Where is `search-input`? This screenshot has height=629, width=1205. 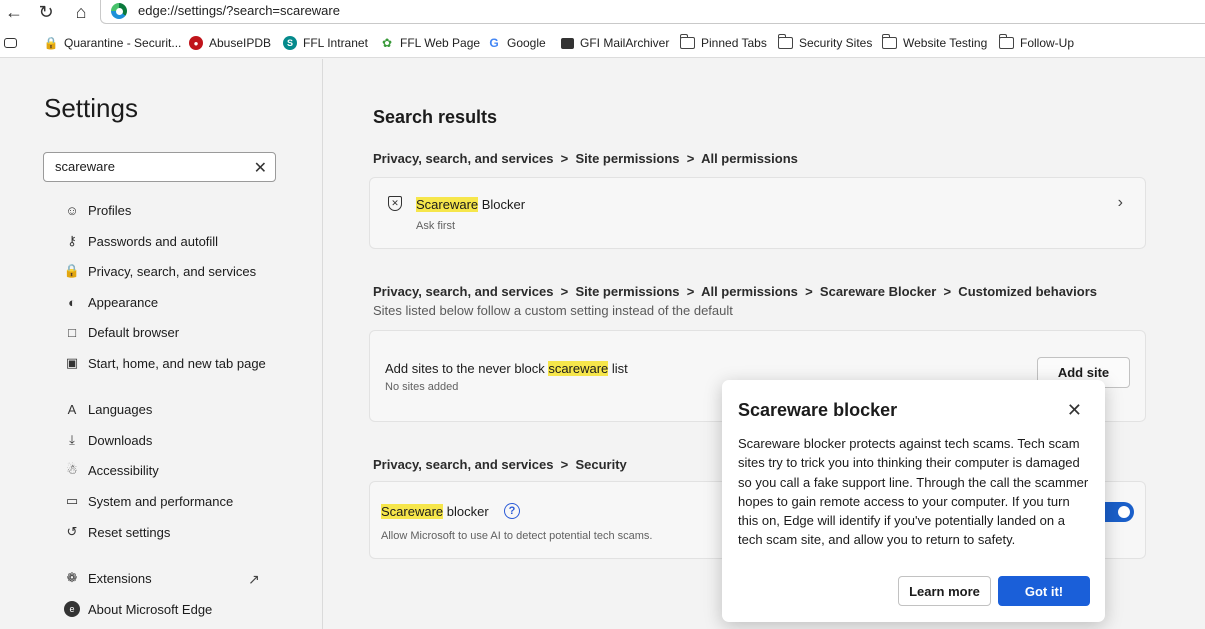 search-input is located at coordinates (145, 166).